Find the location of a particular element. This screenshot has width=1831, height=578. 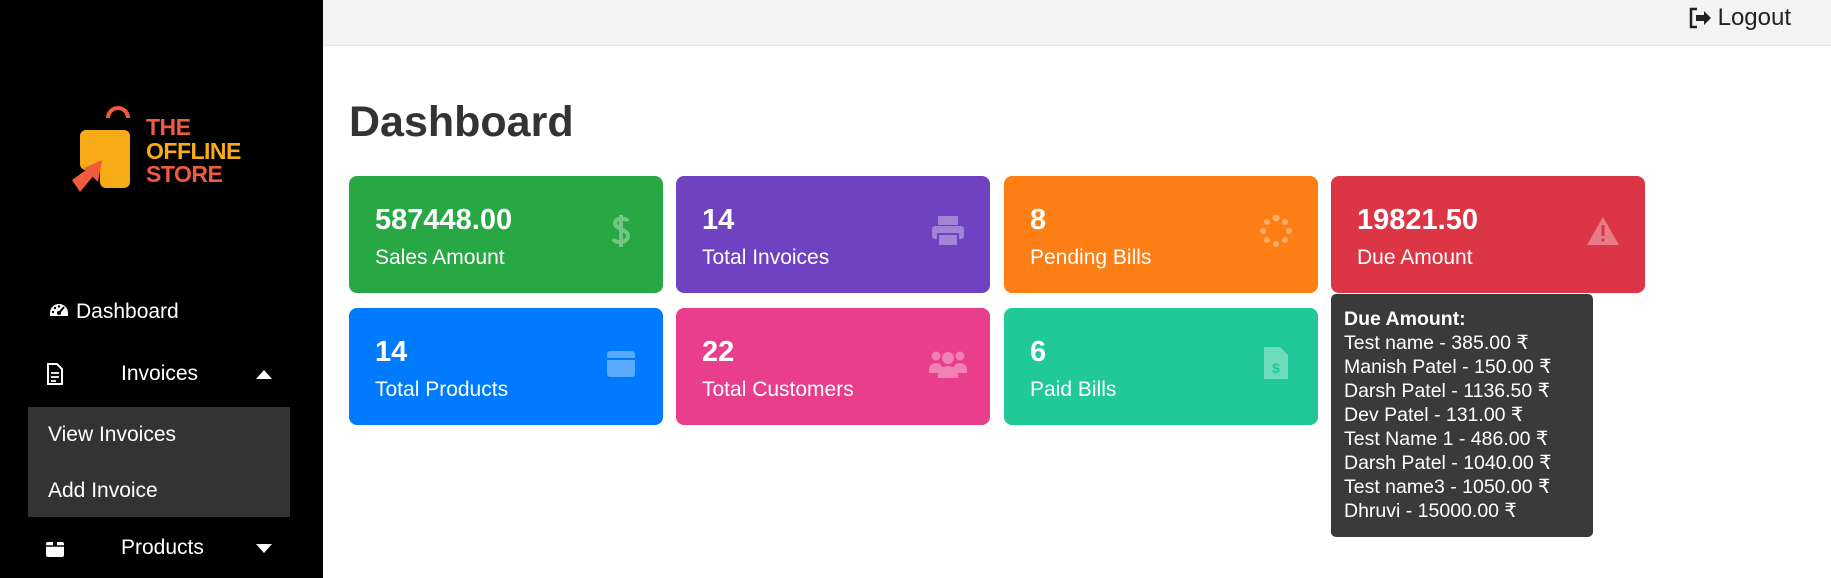

brand-line-2: OFFLINE is located at coordinates (193, 150).